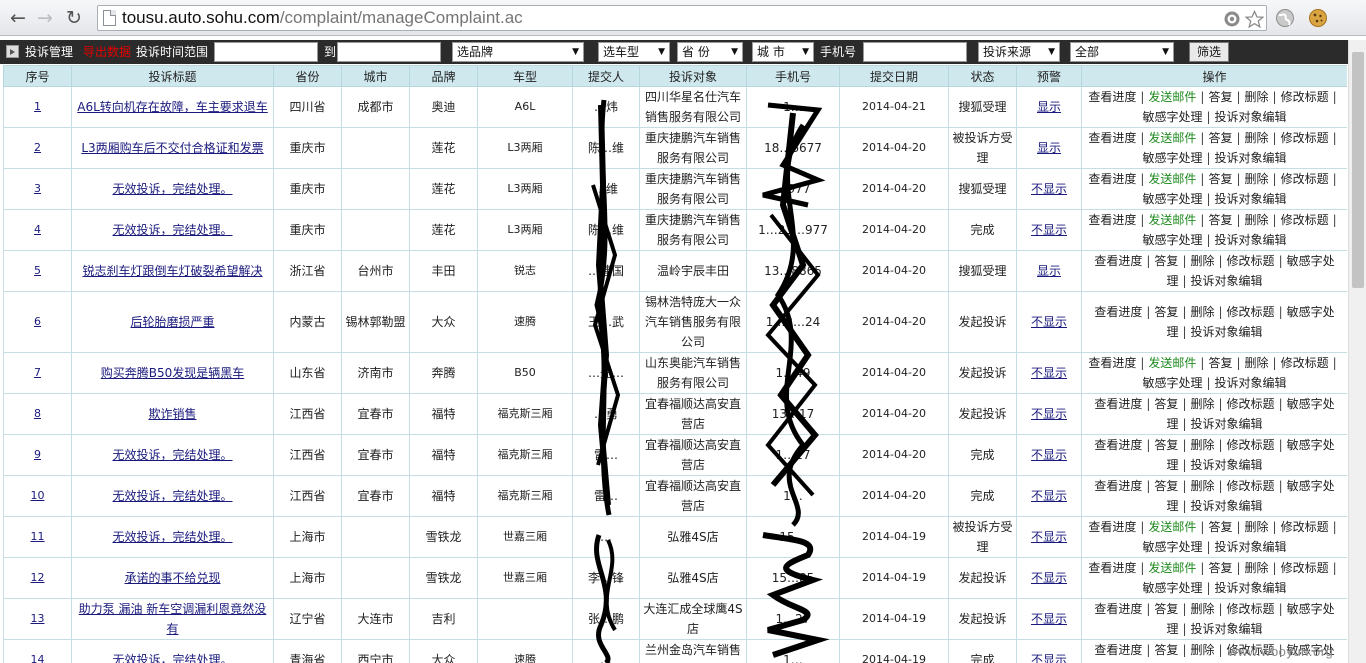 This screenshot has height=663, width=1366. Describe the element at coordinates (38, 495) in the screenshot. I see `row-number-link: 10` at that location.